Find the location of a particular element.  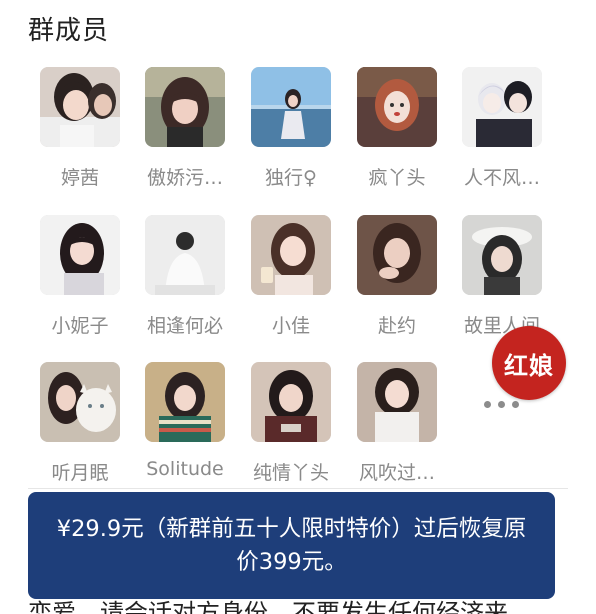

member-name: 纯情丫头 is located at coordinates (290, 473).